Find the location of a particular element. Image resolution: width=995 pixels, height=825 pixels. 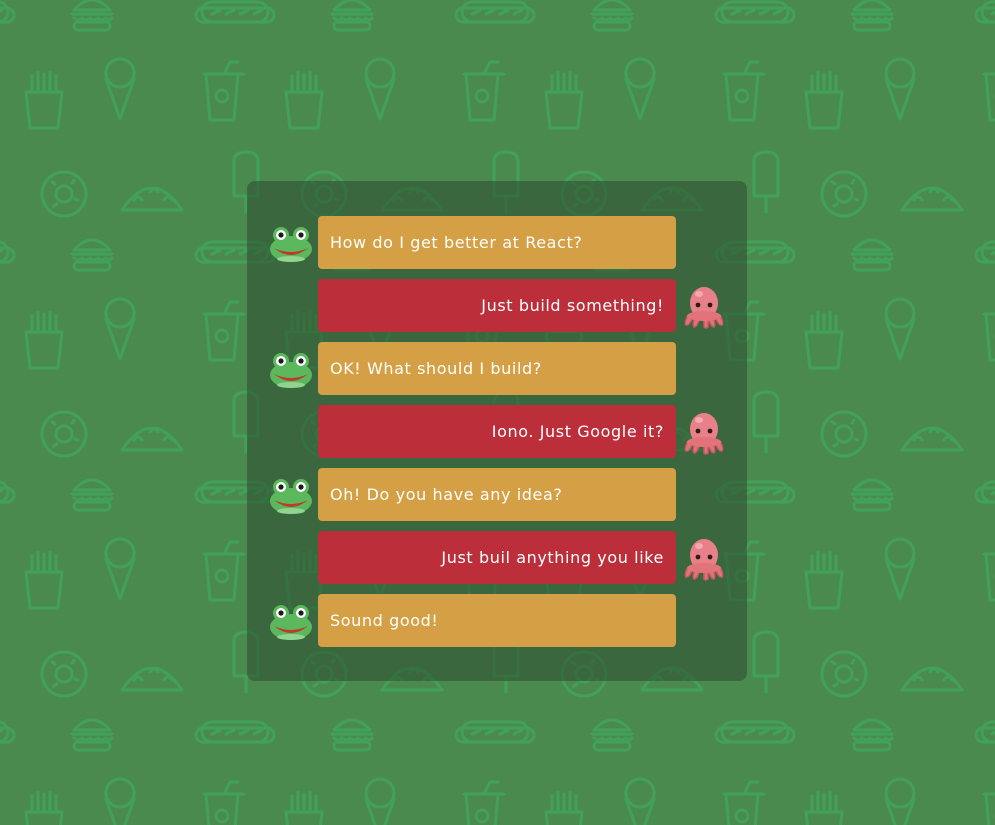

message-text: Sound good! is located at coordinates (384, 620).